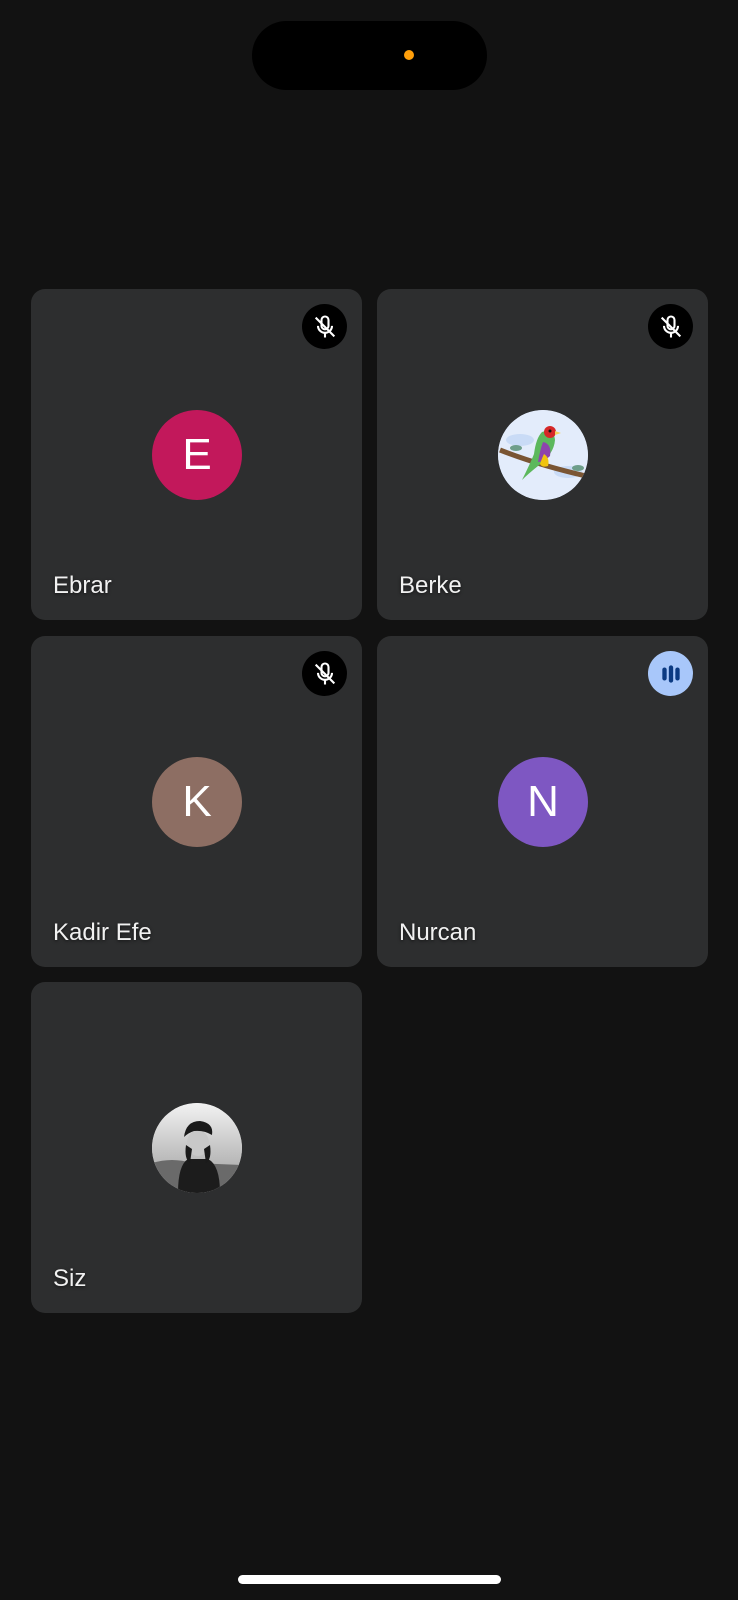 The width and height of the screenshot is (738, 1600). I want to click on avatar: K, so click(197, 802).